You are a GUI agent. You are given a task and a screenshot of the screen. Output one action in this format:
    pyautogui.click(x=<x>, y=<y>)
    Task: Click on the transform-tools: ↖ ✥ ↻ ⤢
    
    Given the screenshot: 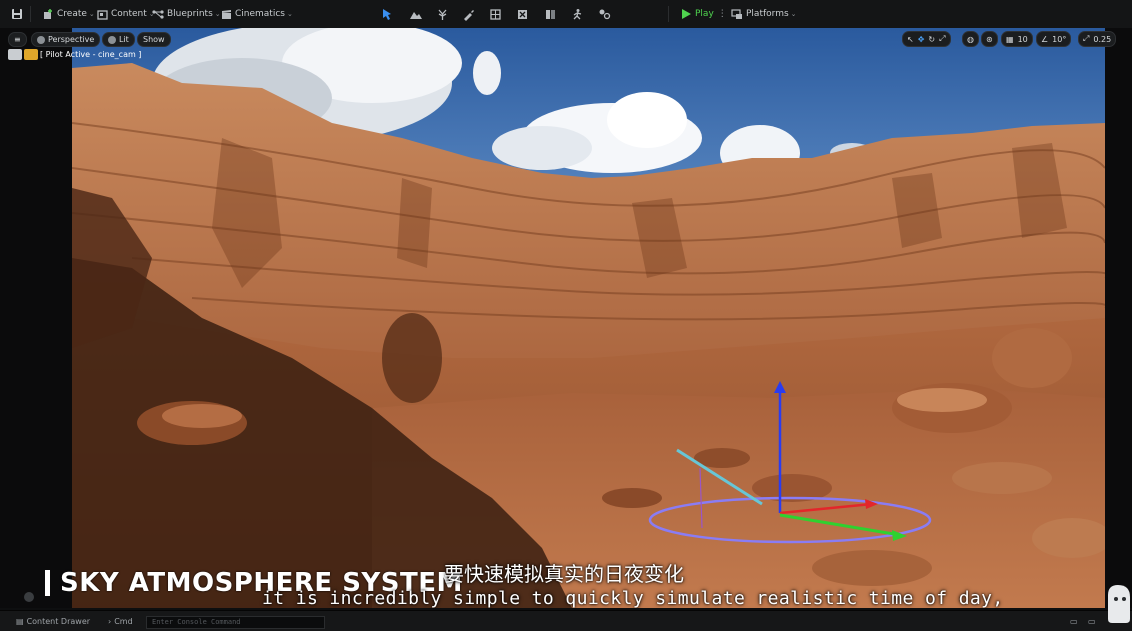 What is the action you would take?
    pyautogui.click(x=926, y=39)
    